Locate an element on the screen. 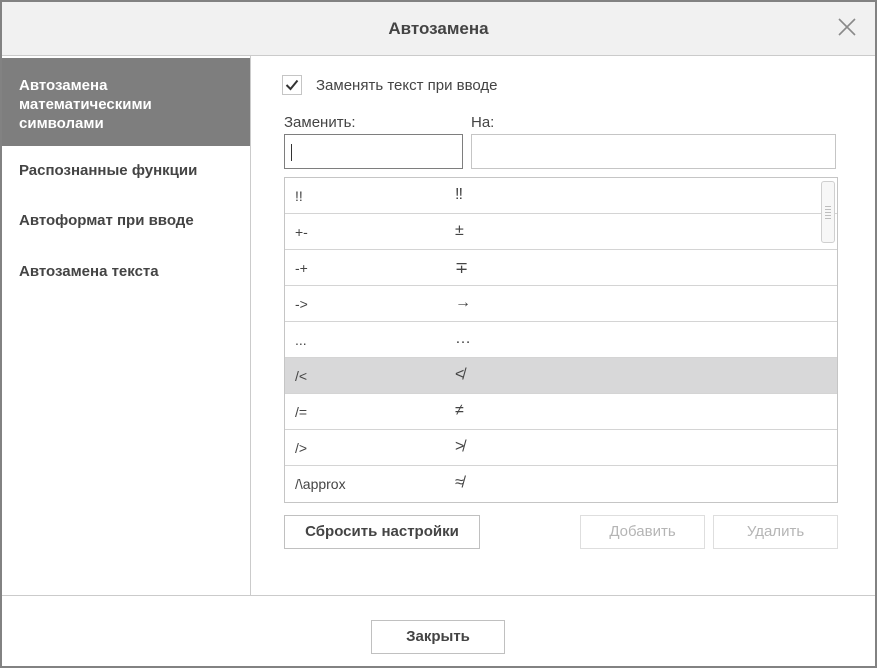 The width and height of the screenshot is (877, 668). add-button: Добавить is located at coordinates (642, 532).